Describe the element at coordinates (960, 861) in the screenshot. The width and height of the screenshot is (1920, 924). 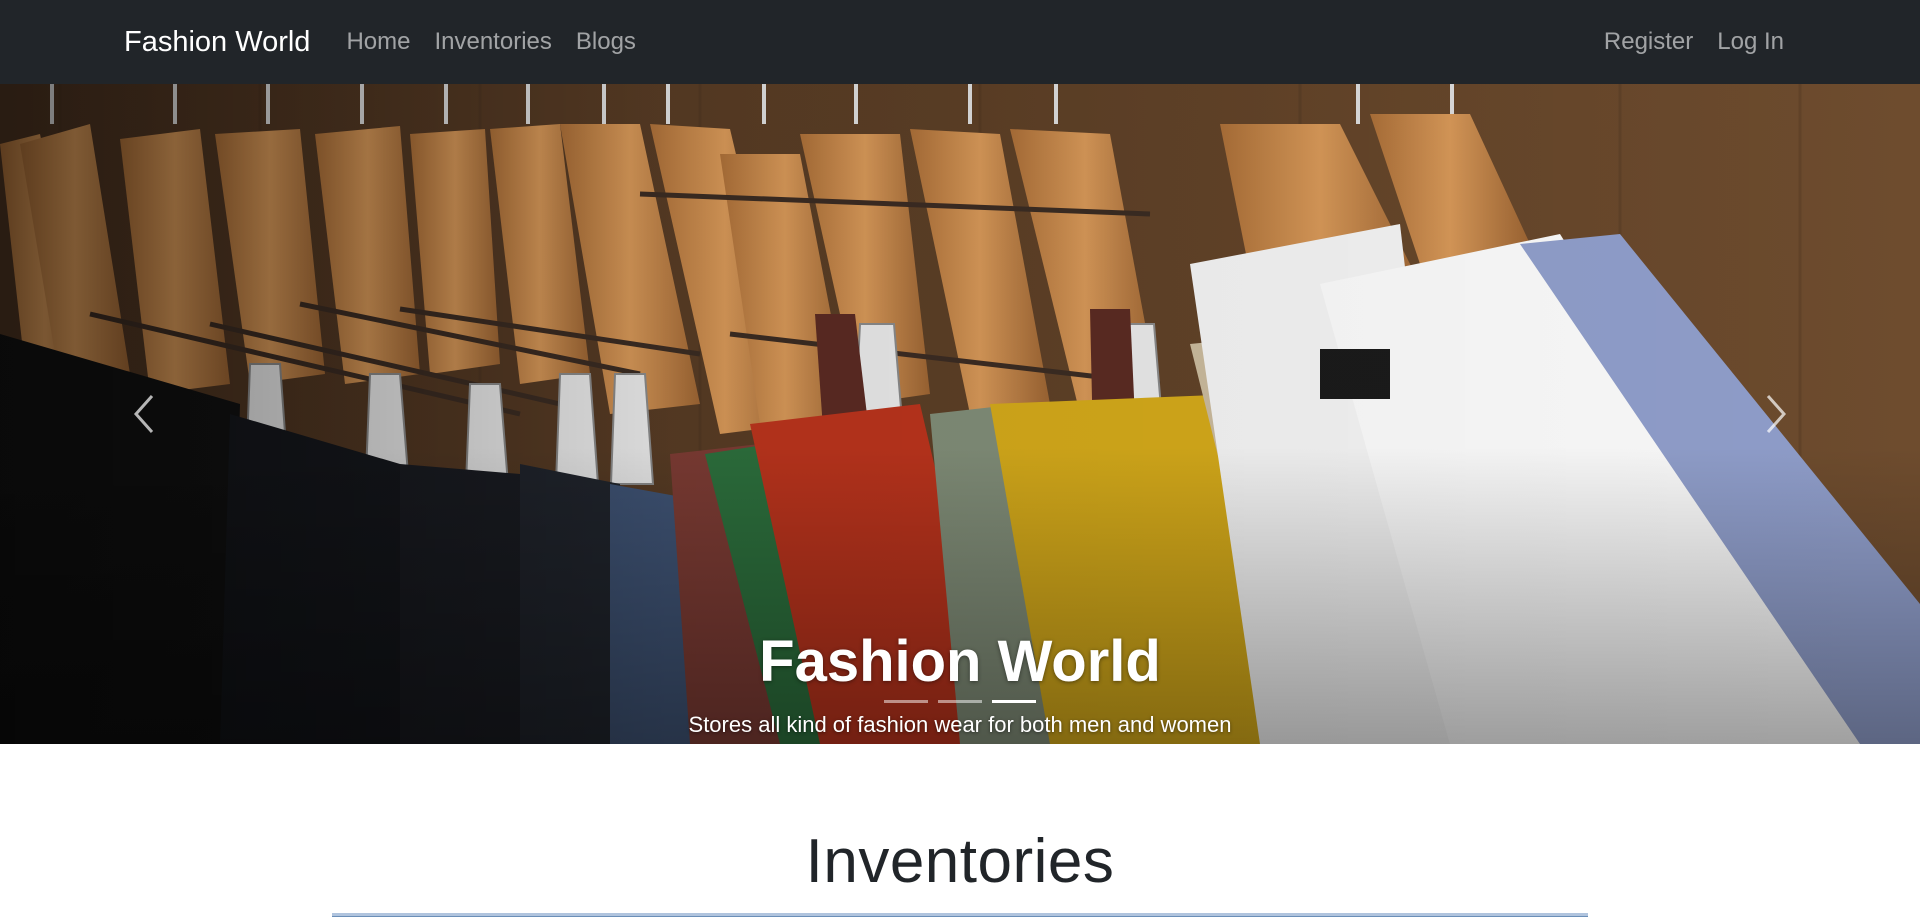
I see `section-title: Inventories` at that location.